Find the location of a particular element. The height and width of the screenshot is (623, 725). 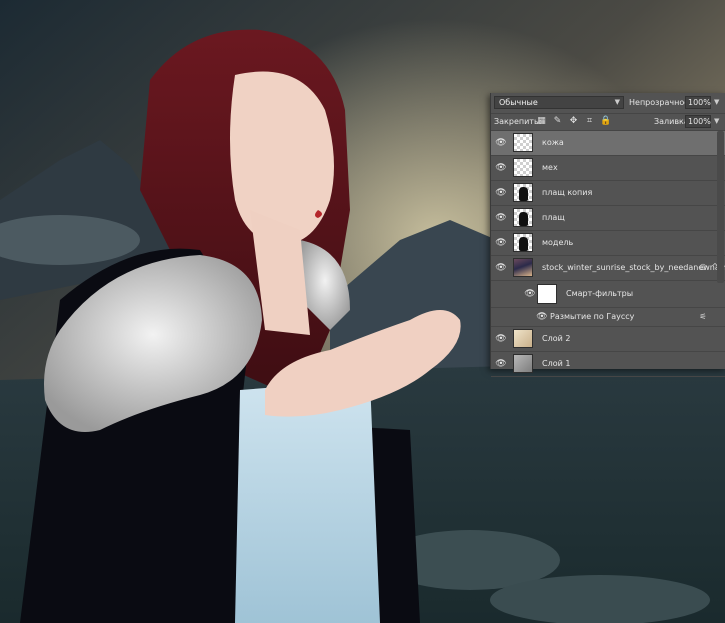

layer-name: плащ is located at coordinates (553, 217).